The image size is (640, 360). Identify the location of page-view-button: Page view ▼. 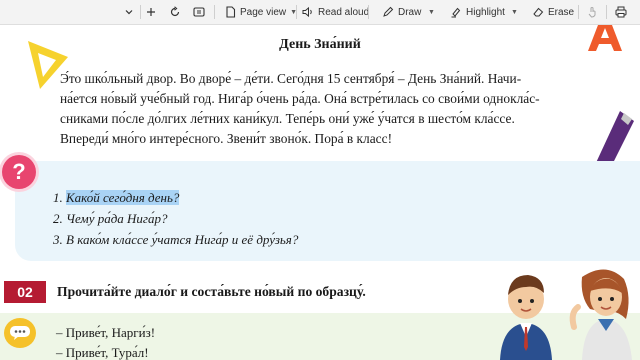
(261, 12).